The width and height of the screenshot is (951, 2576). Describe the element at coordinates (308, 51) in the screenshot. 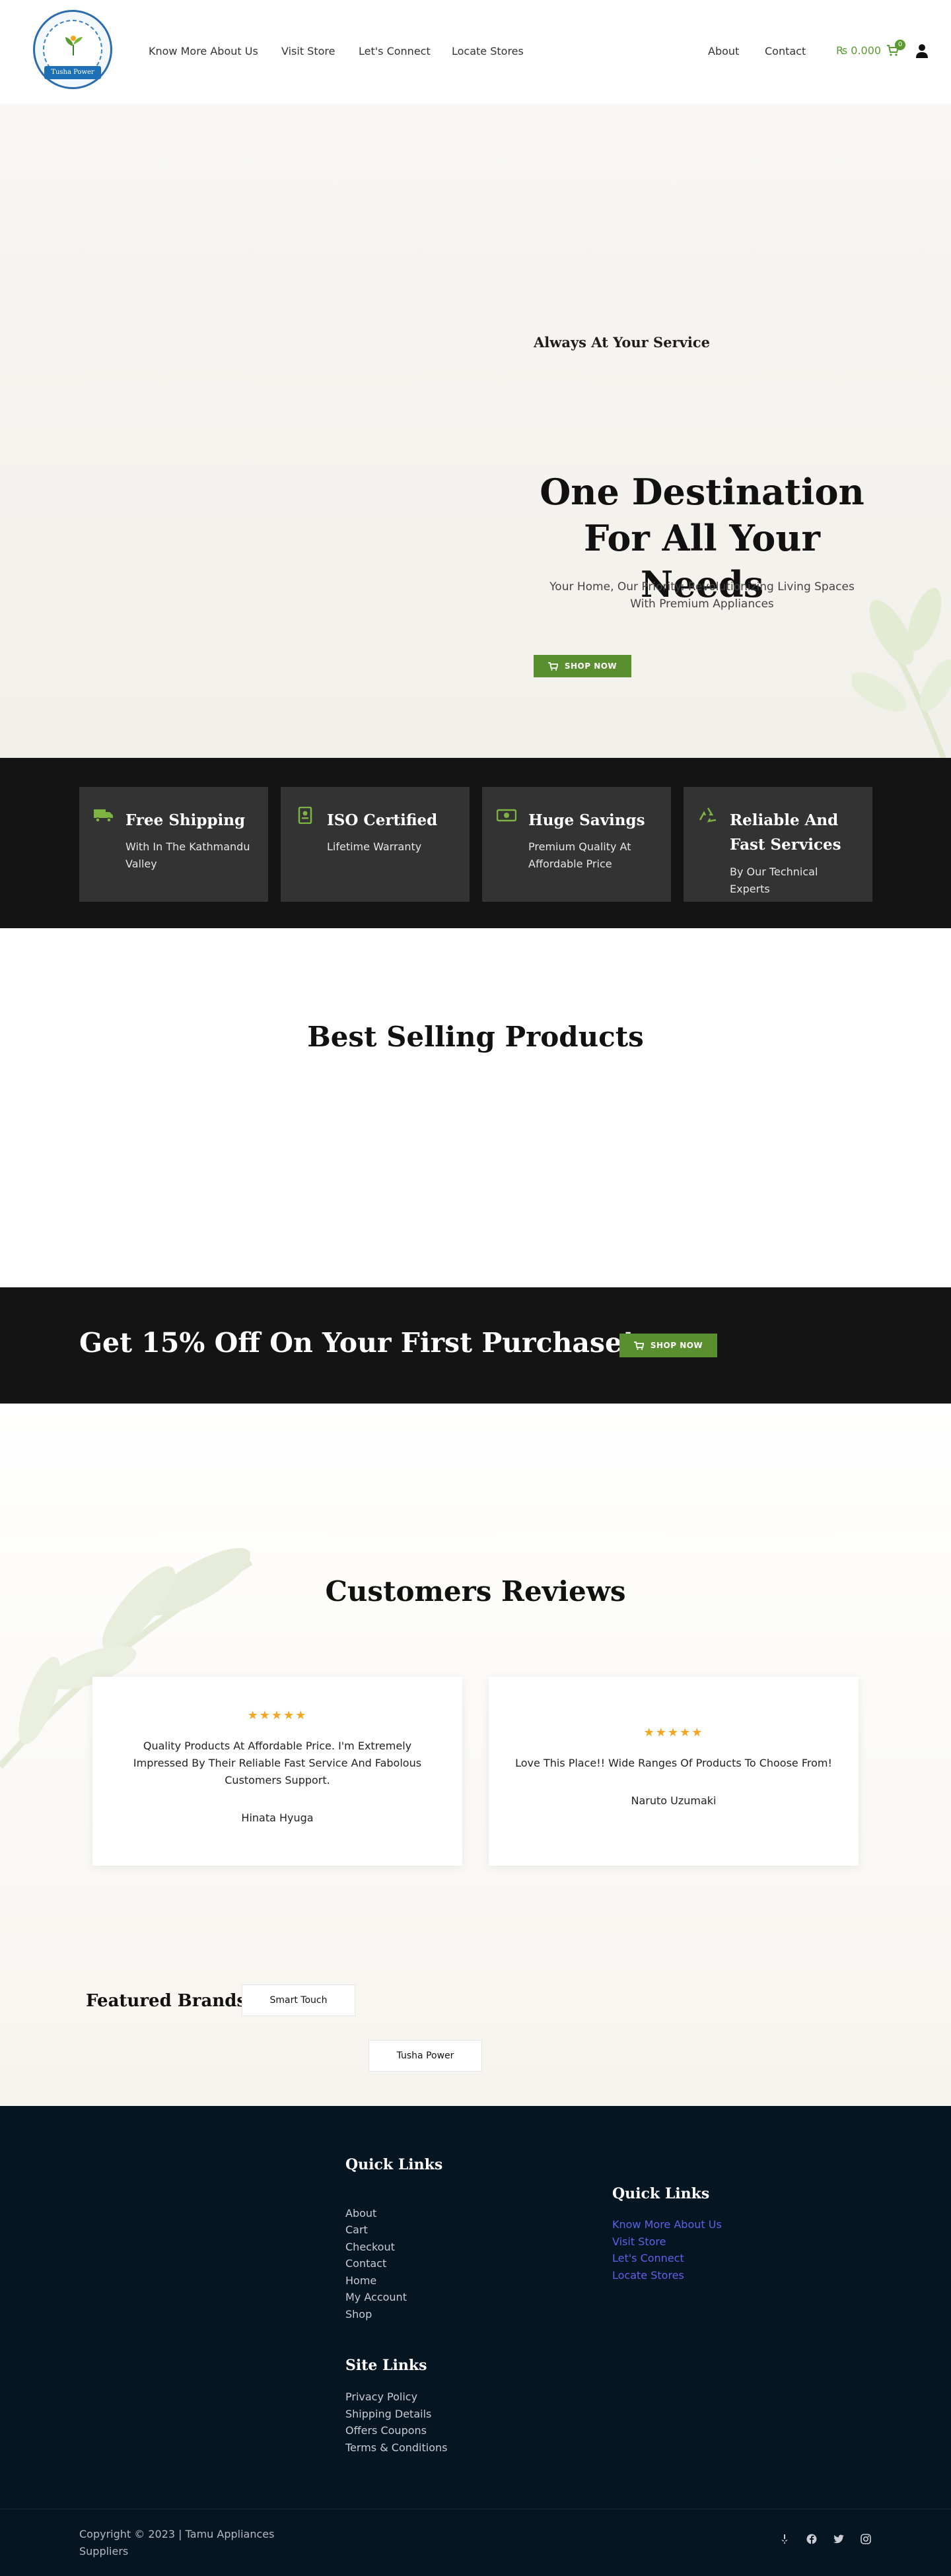

I see `nav-visit-store: Visit Store` at that location.